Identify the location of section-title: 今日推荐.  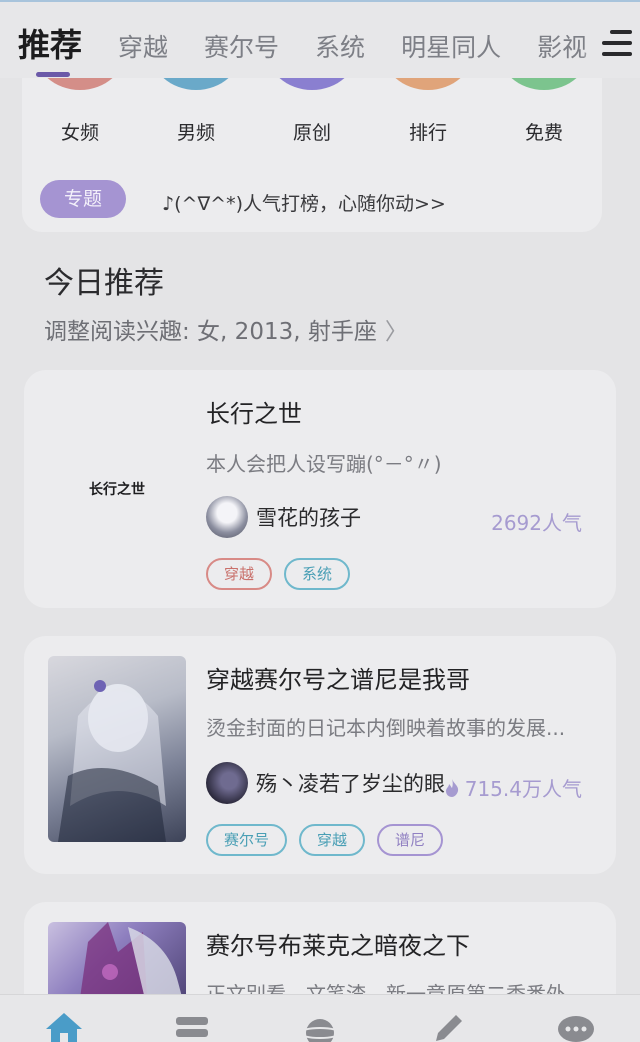
(104, 283).